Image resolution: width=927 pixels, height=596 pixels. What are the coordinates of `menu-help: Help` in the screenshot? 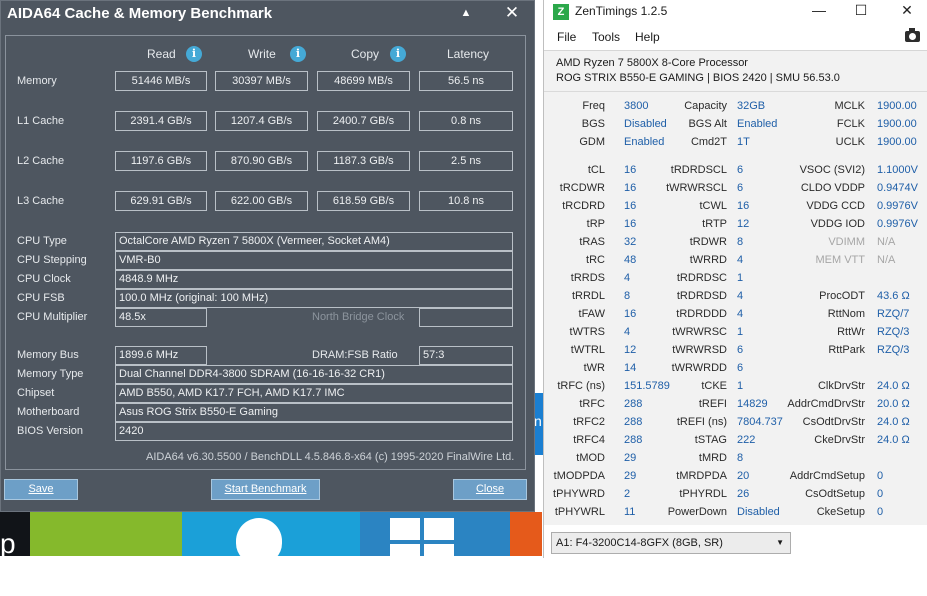 It's located at (647, 37).